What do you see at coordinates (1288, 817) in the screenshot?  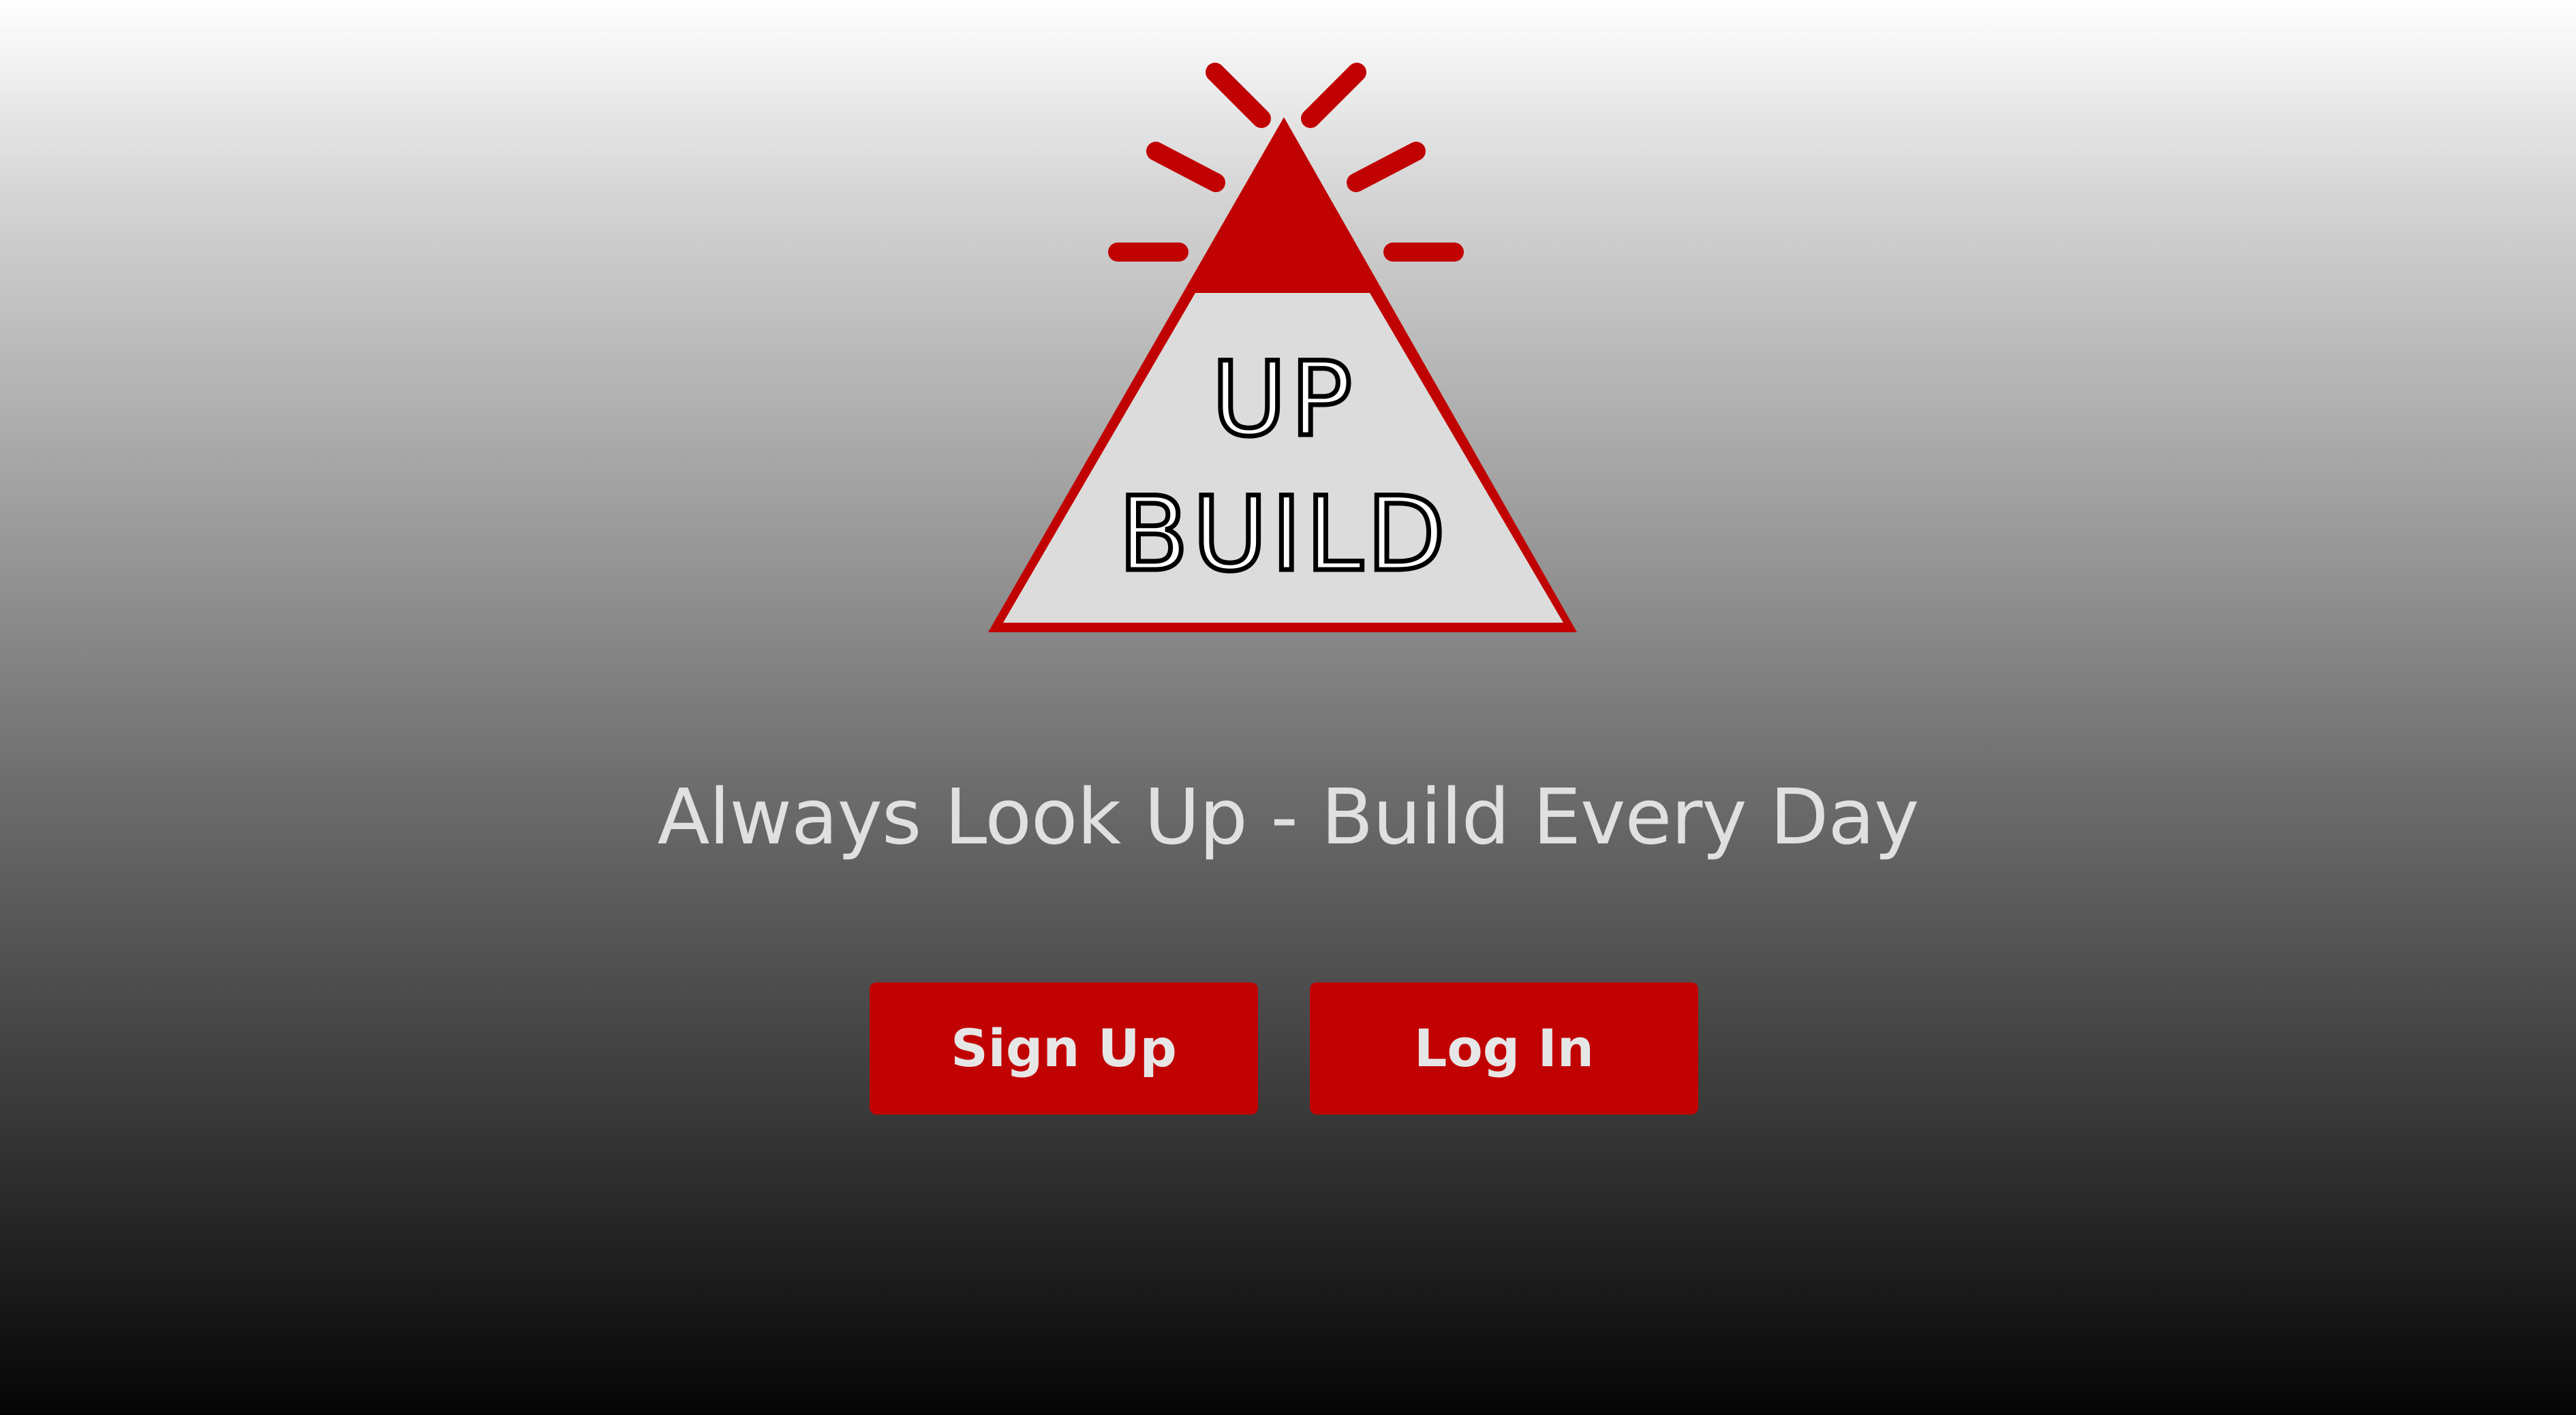 I see `tagline: Always Look Up - Build Every Day` at bounding box center [1288, 817].